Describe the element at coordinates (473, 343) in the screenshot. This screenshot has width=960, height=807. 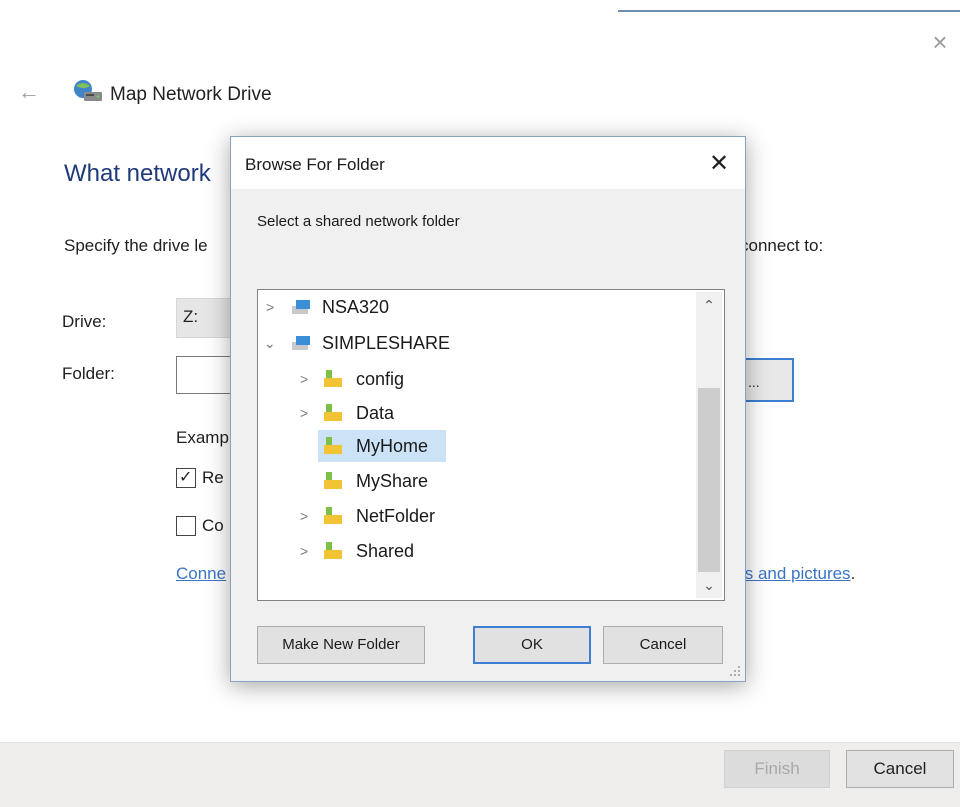
I see `tree-item-simpleshare: ⌄ SIMPLESHARE` at that location.